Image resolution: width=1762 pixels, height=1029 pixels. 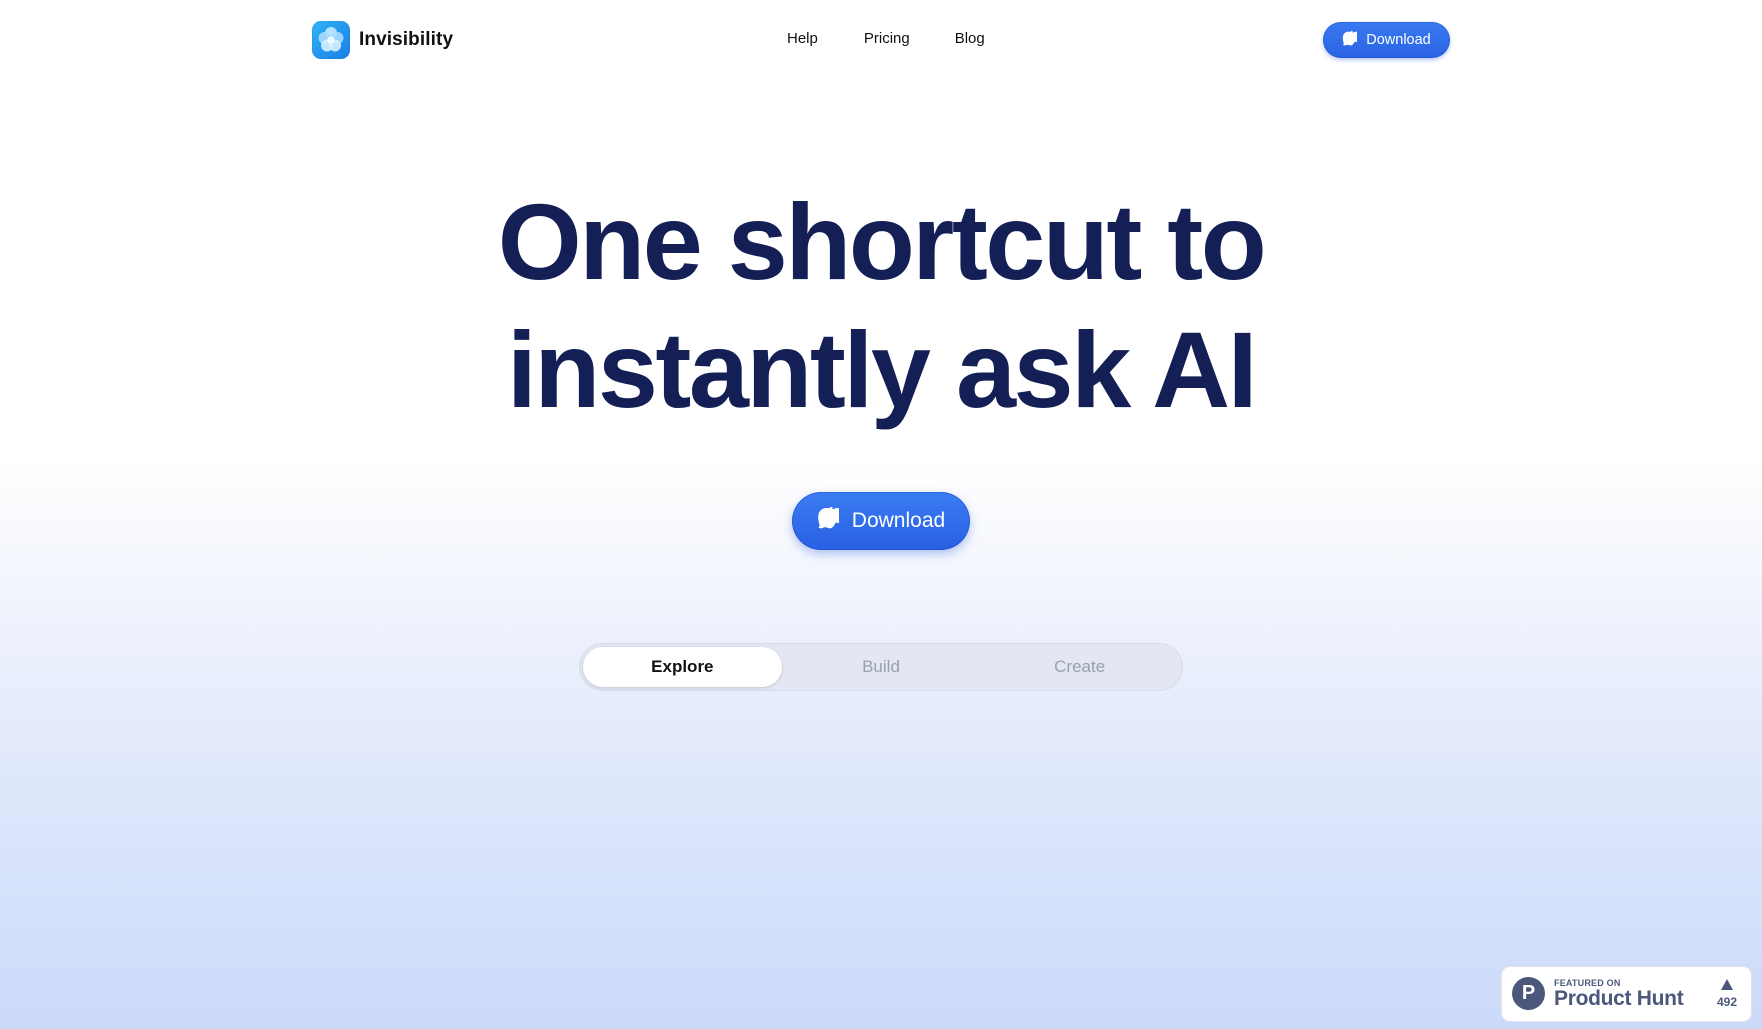 I want to click on tab-build: Build, so click(x=881, y=667).